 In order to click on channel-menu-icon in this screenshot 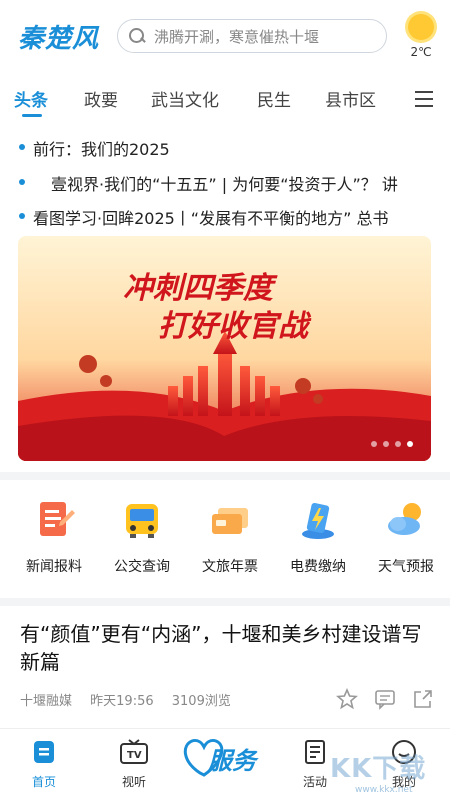, I will do `click(424, 99)`.